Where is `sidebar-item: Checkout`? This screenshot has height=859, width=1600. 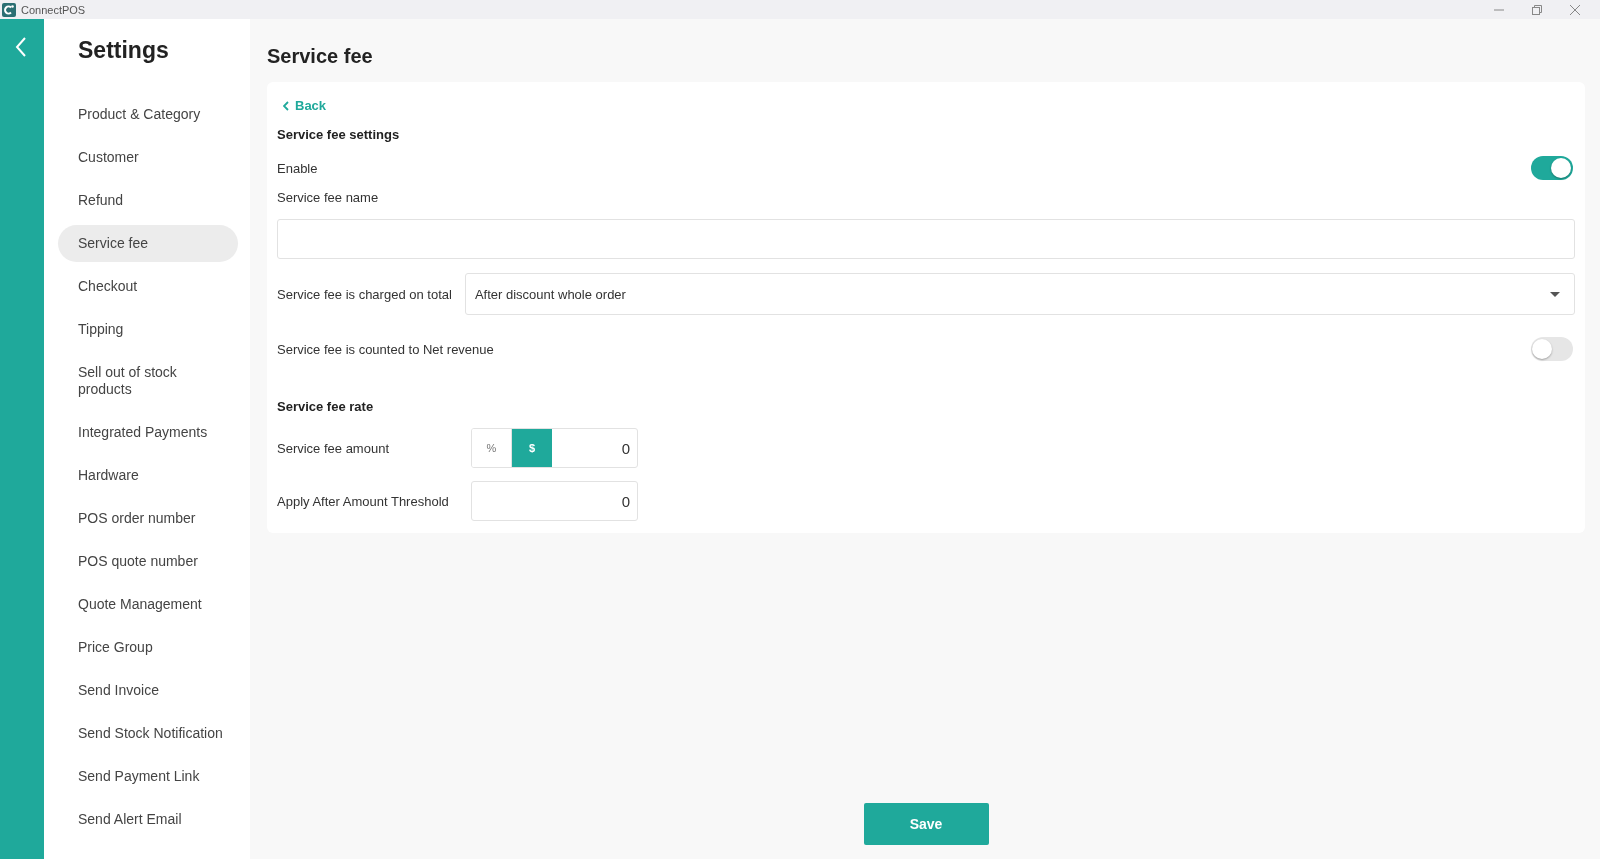
sidebar-item: Checkout is located at coordinates (148, 286).